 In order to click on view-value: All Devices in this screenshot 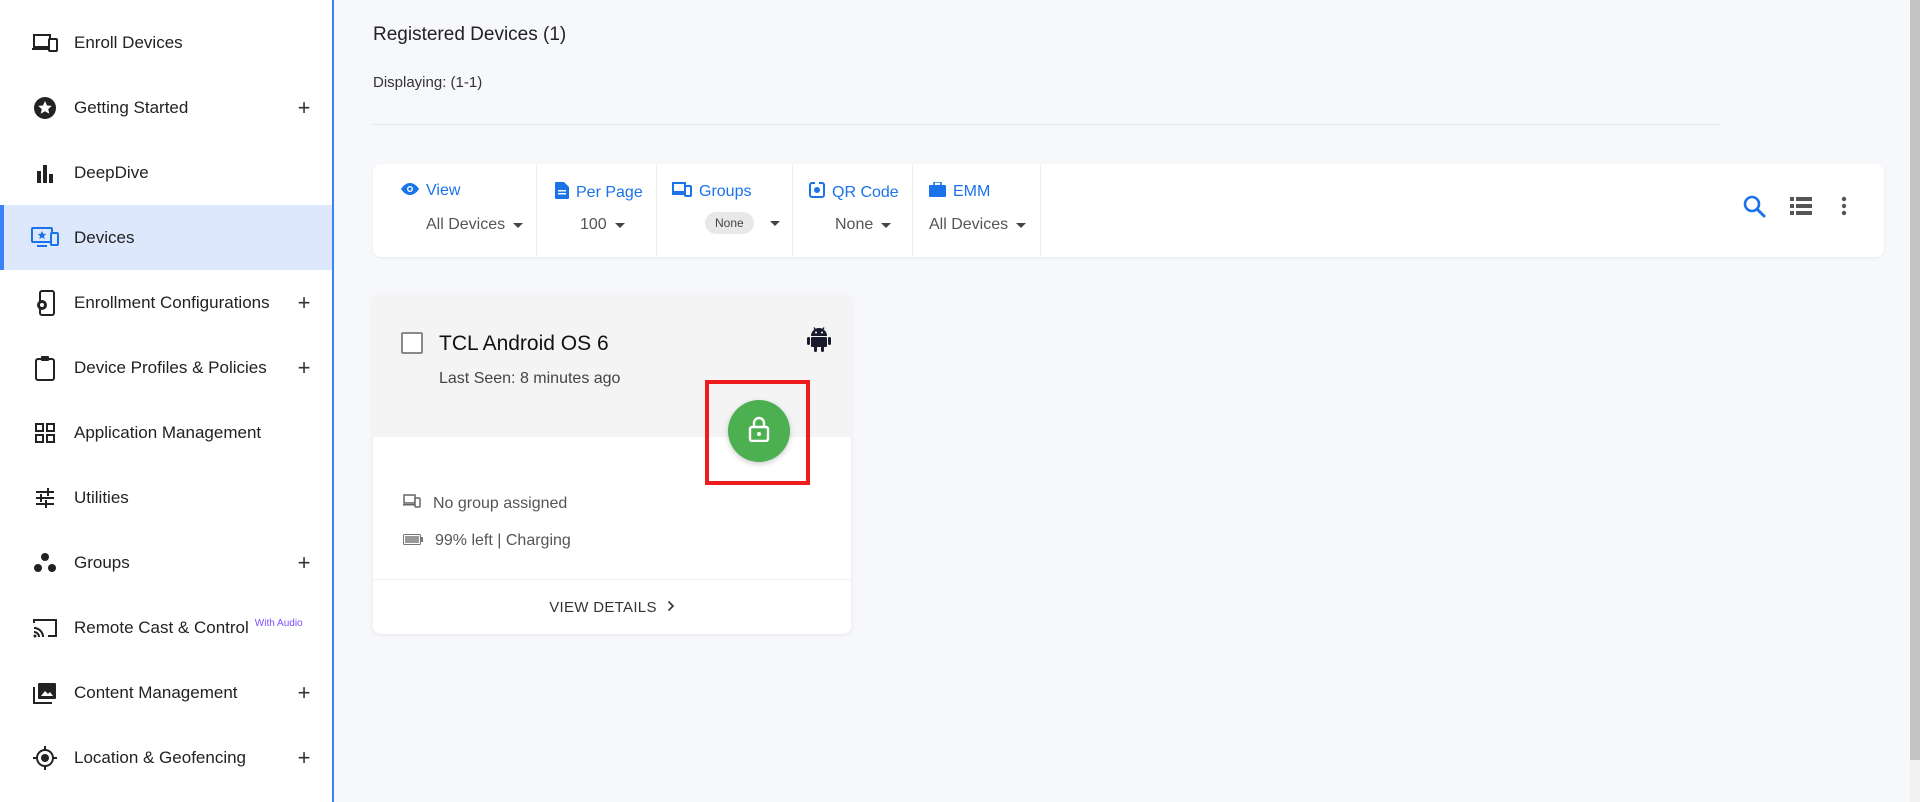, I will do `click(466, 224)`.